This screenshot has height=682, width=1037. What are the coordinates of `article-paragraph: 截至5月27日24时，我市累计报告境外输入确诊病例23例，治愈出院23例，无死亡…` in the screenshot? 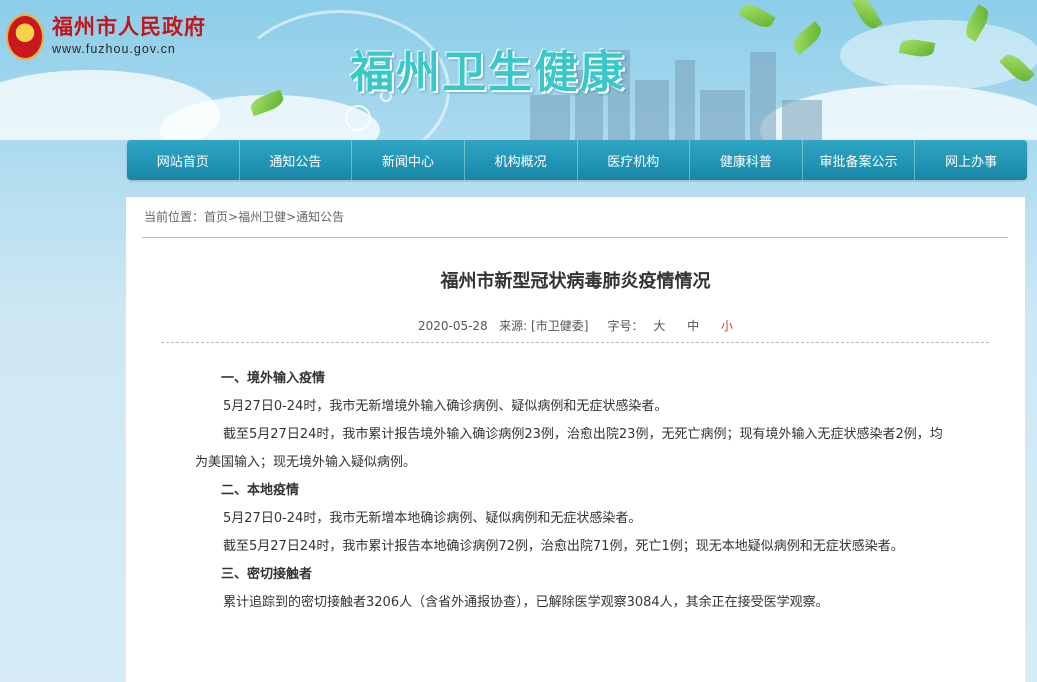 It's located at (569, 448).